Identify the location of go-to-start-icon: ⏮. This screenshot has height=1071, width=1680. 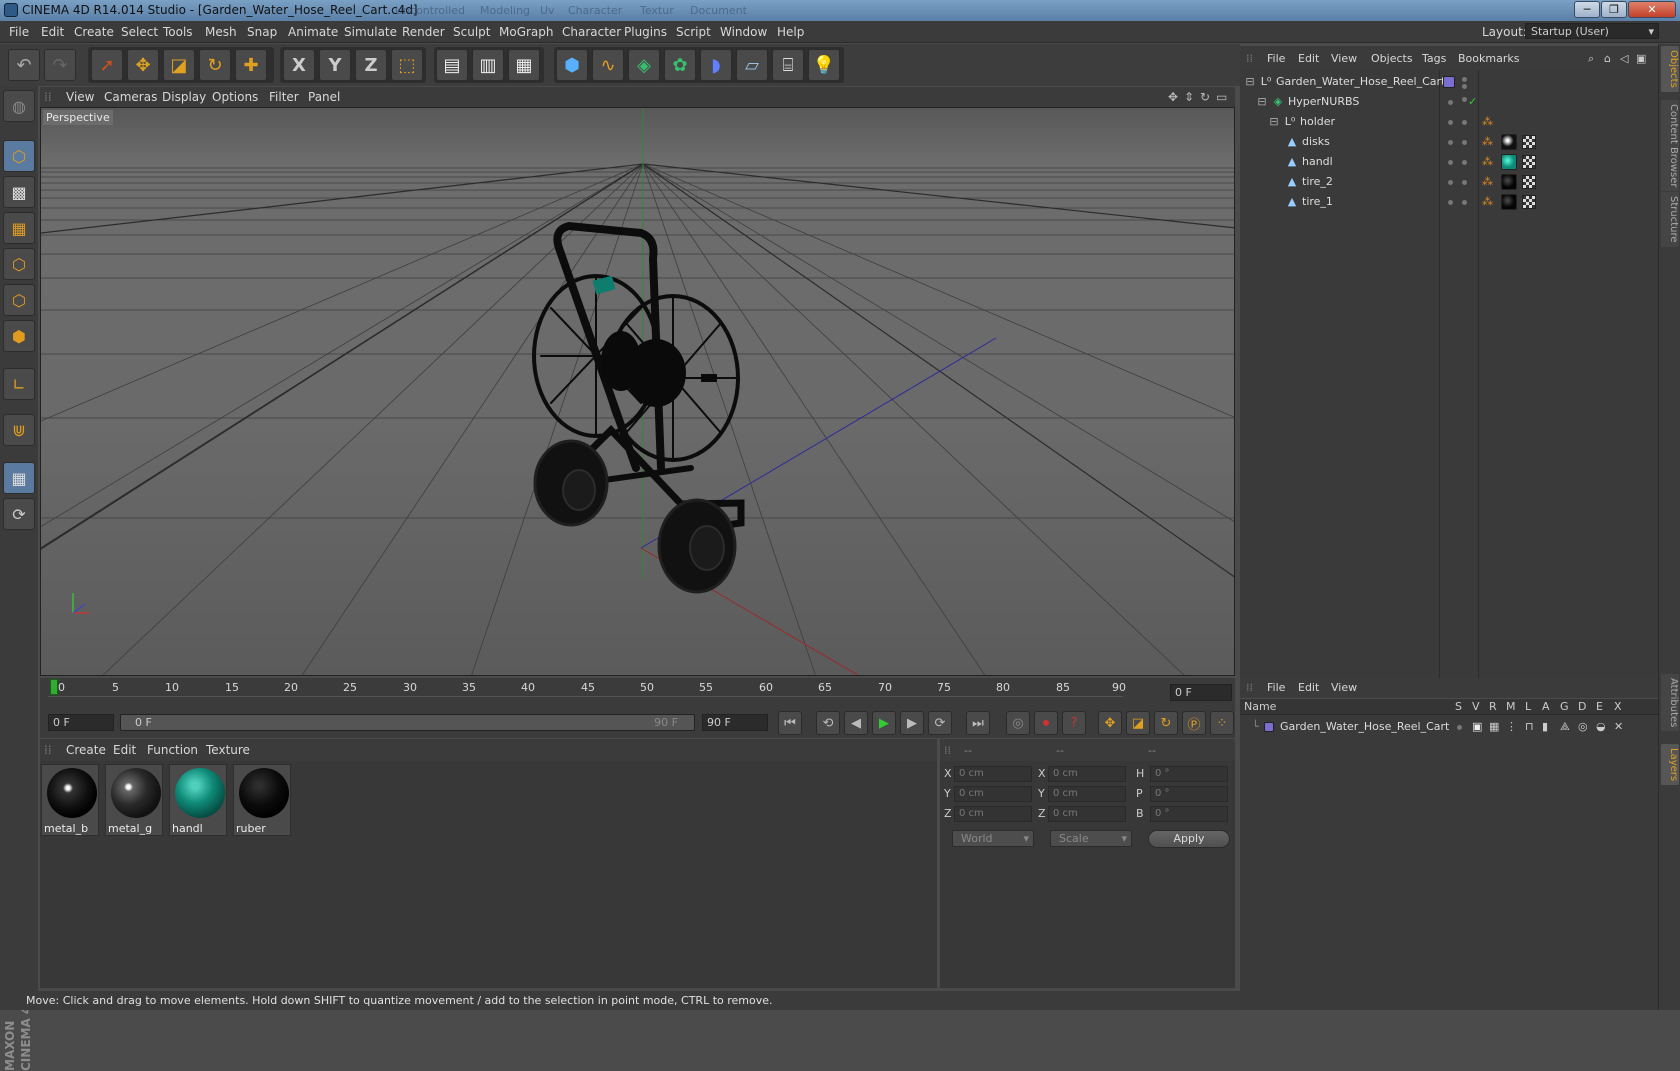
(790, 723).